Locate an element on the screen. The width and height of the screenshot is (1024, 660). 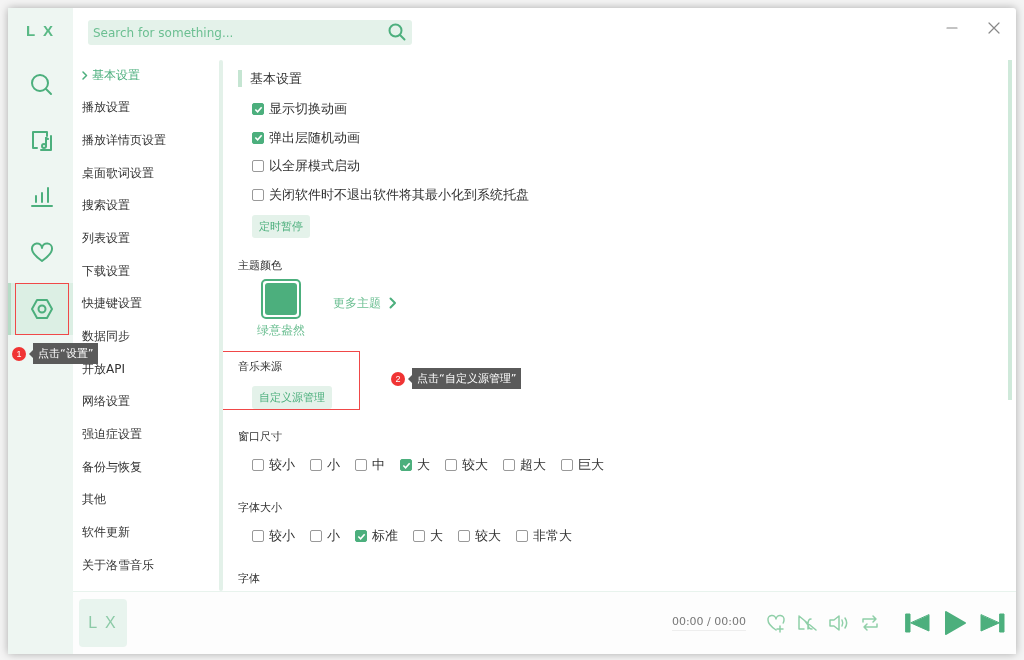
app-logo: L X is located at coordinates (40, 30).